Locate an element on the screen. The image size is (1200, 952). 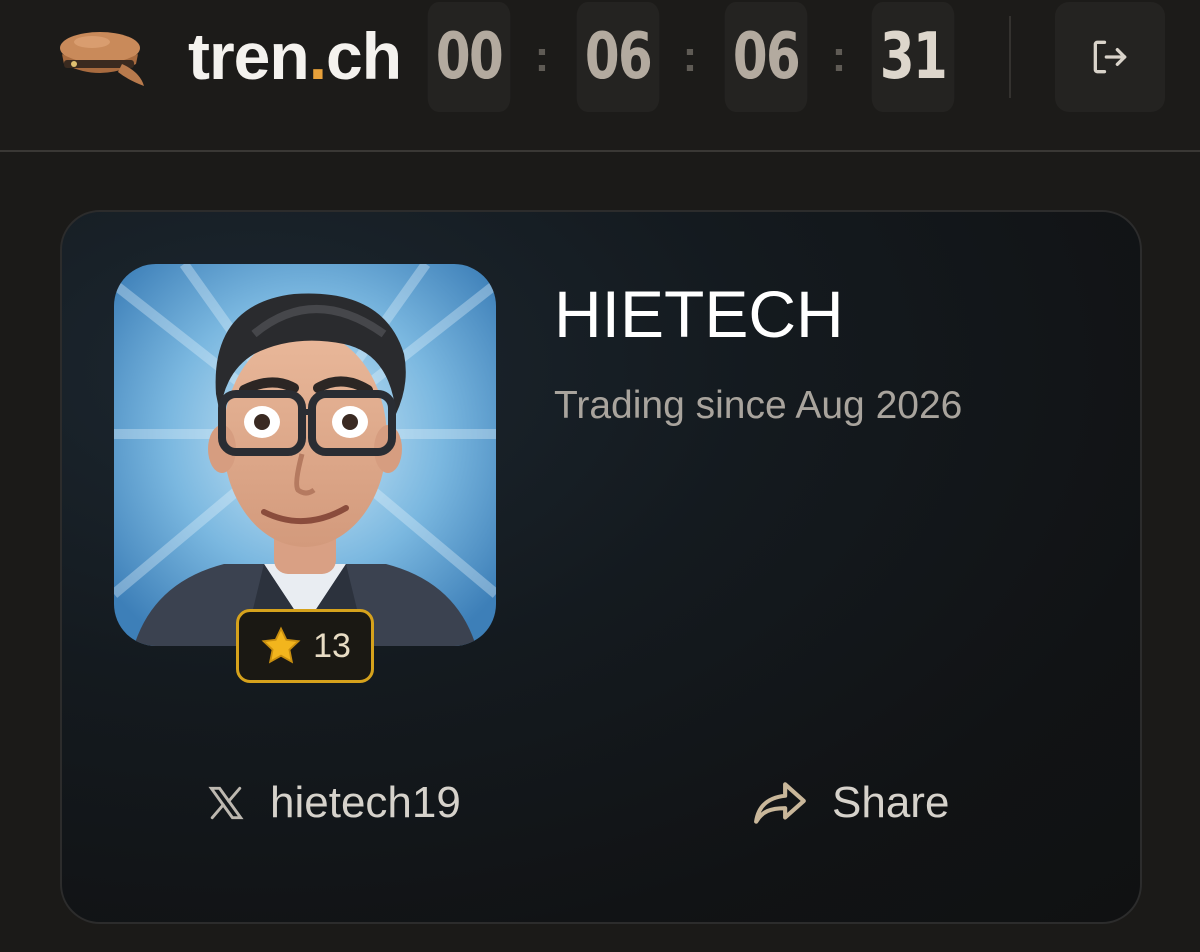
x-profile-link: hietech19 is located at coordinates (332, 803).